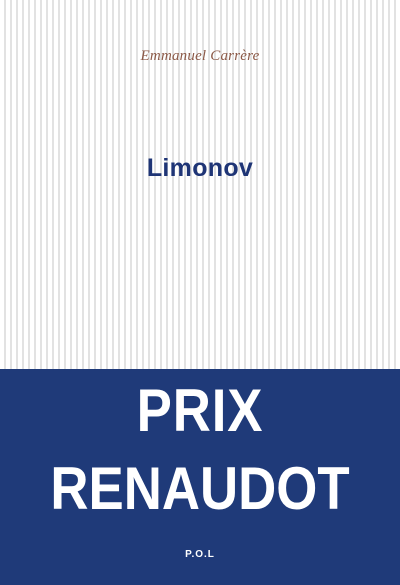 The width and height of the screenshot is (400, 585). I want to click on book-title: Limonov, so click(200, 168).